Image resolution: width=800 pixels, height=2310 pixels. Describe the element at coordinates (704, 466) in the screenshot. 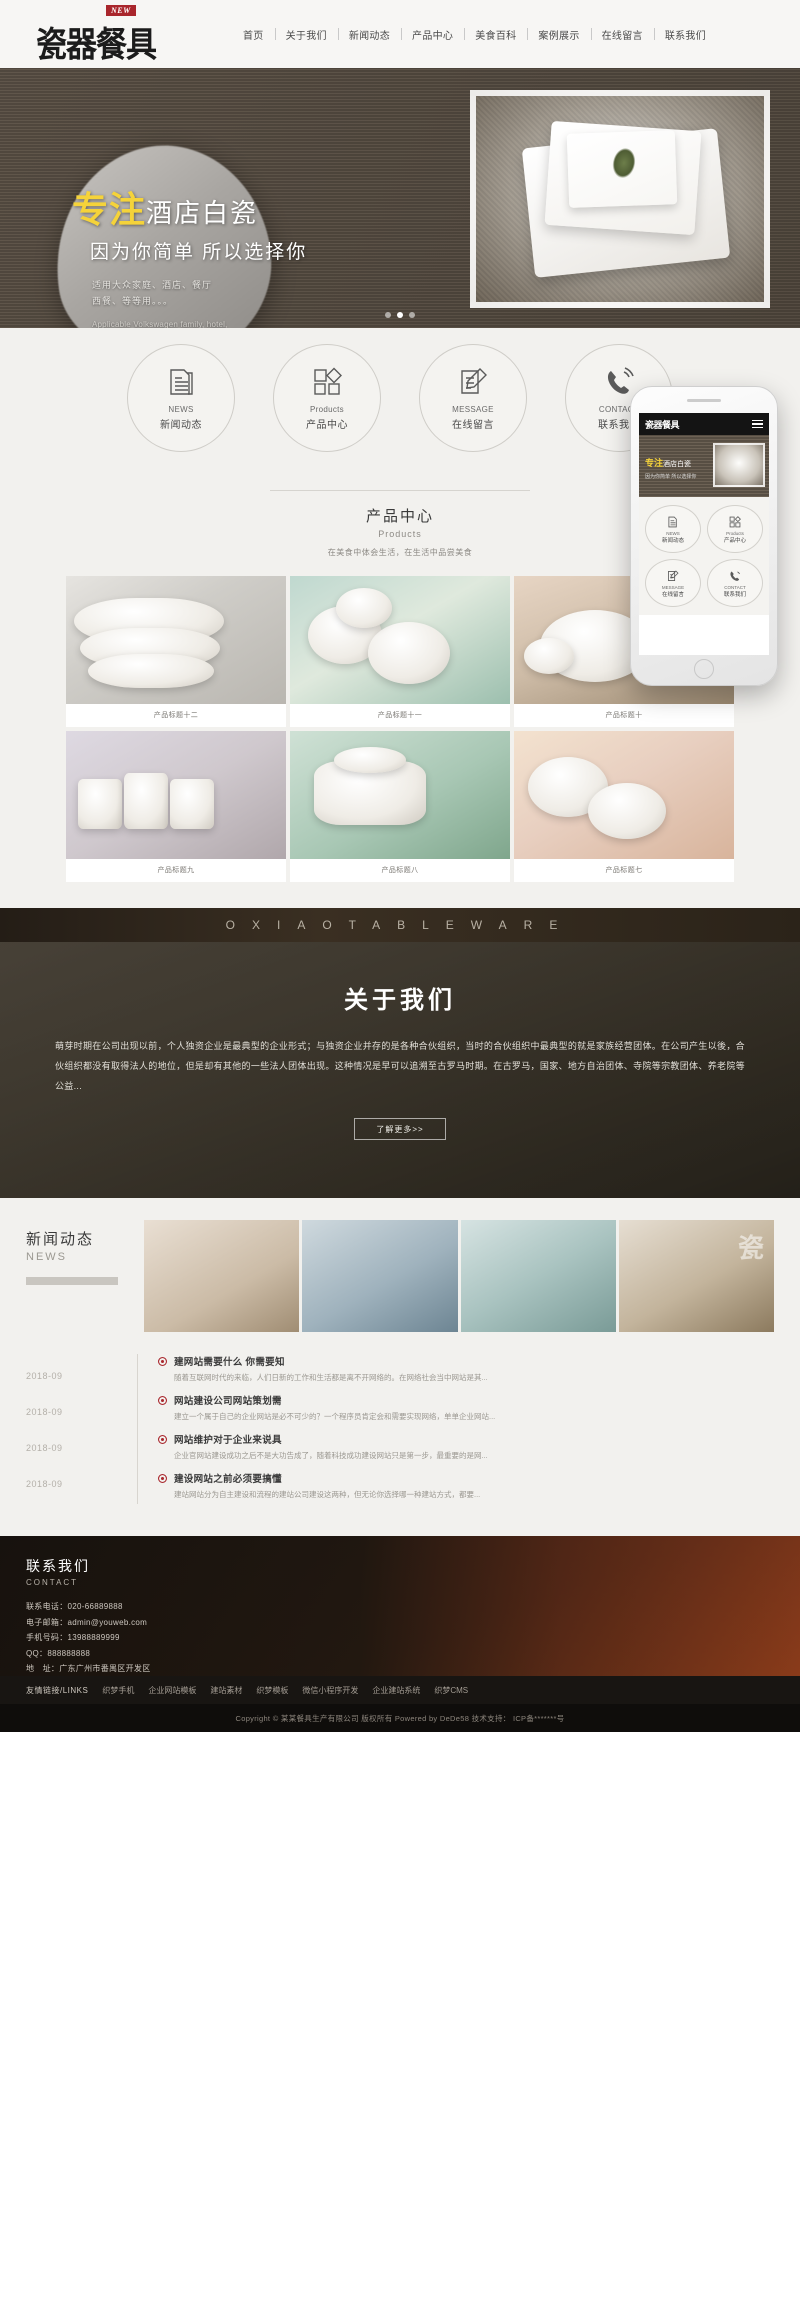

I see `phone-banner: 专注酒店白瓷 因为你简单 所以选择你` at that location.